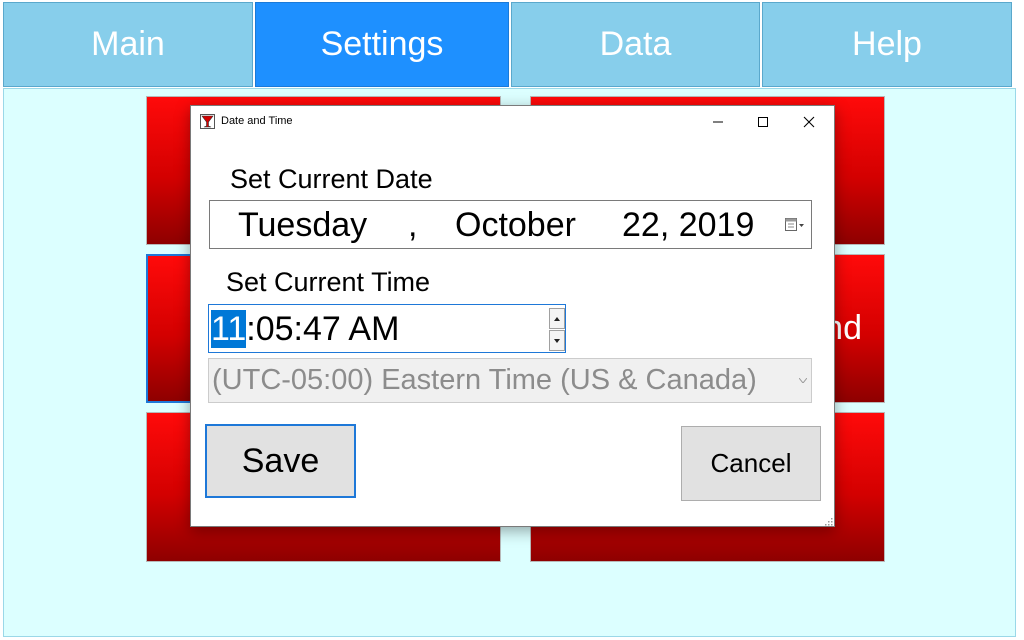 Image resolution: width=1024 pixels, height=640 pixels. What do you see at coordinates (229, 329) in the screenshot?
I see `time-hour-selected: 11` at bounding box center [229, 329].